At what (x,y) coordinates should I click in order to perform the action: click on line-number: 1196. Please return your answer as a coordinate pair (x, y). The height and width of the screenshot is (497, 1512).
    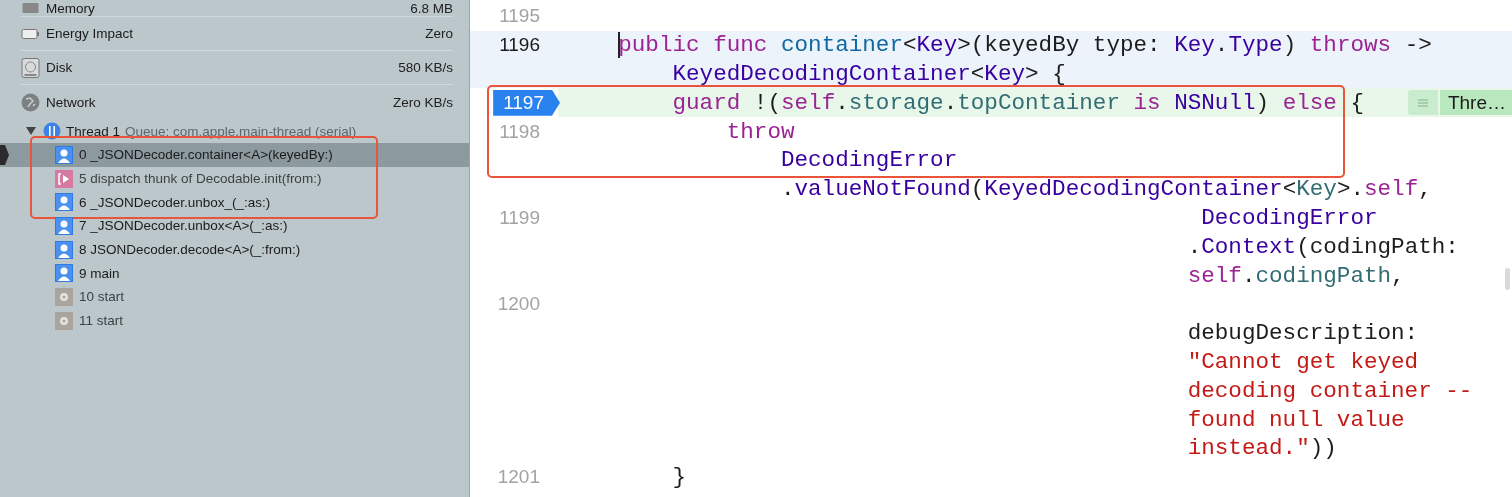
    Looking at the image, I should click on (519, 45).